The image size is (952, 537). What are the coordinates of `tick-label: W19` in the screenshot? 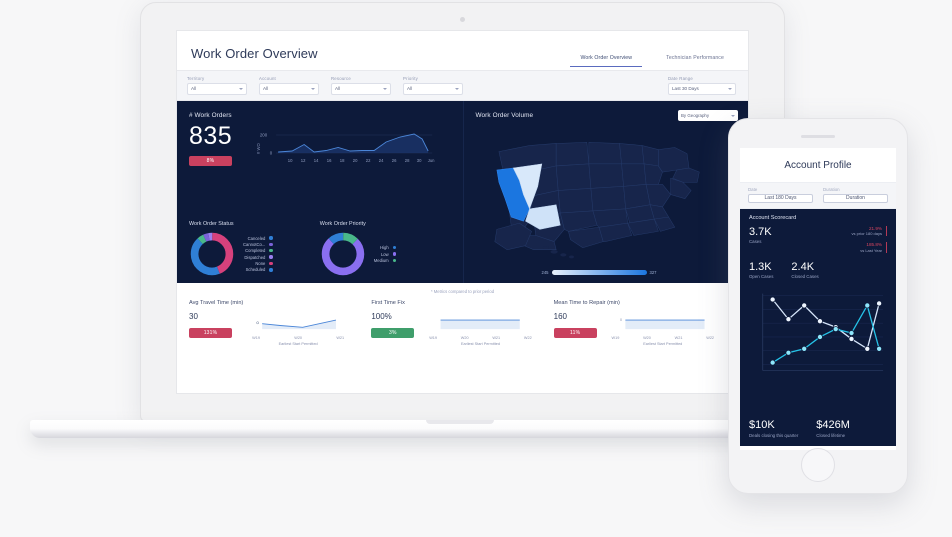 It's located at (615, 338).